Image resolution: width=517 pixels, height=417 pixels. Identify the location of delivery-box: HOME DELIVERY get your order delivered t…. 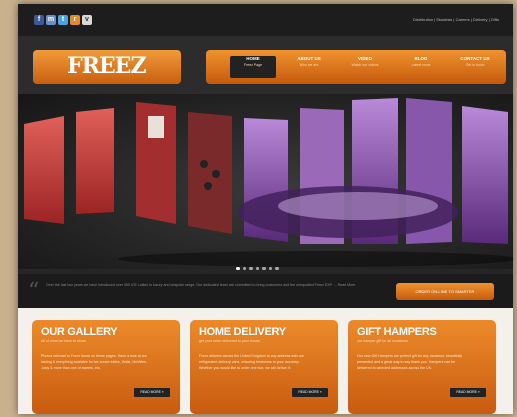
(264, 367).